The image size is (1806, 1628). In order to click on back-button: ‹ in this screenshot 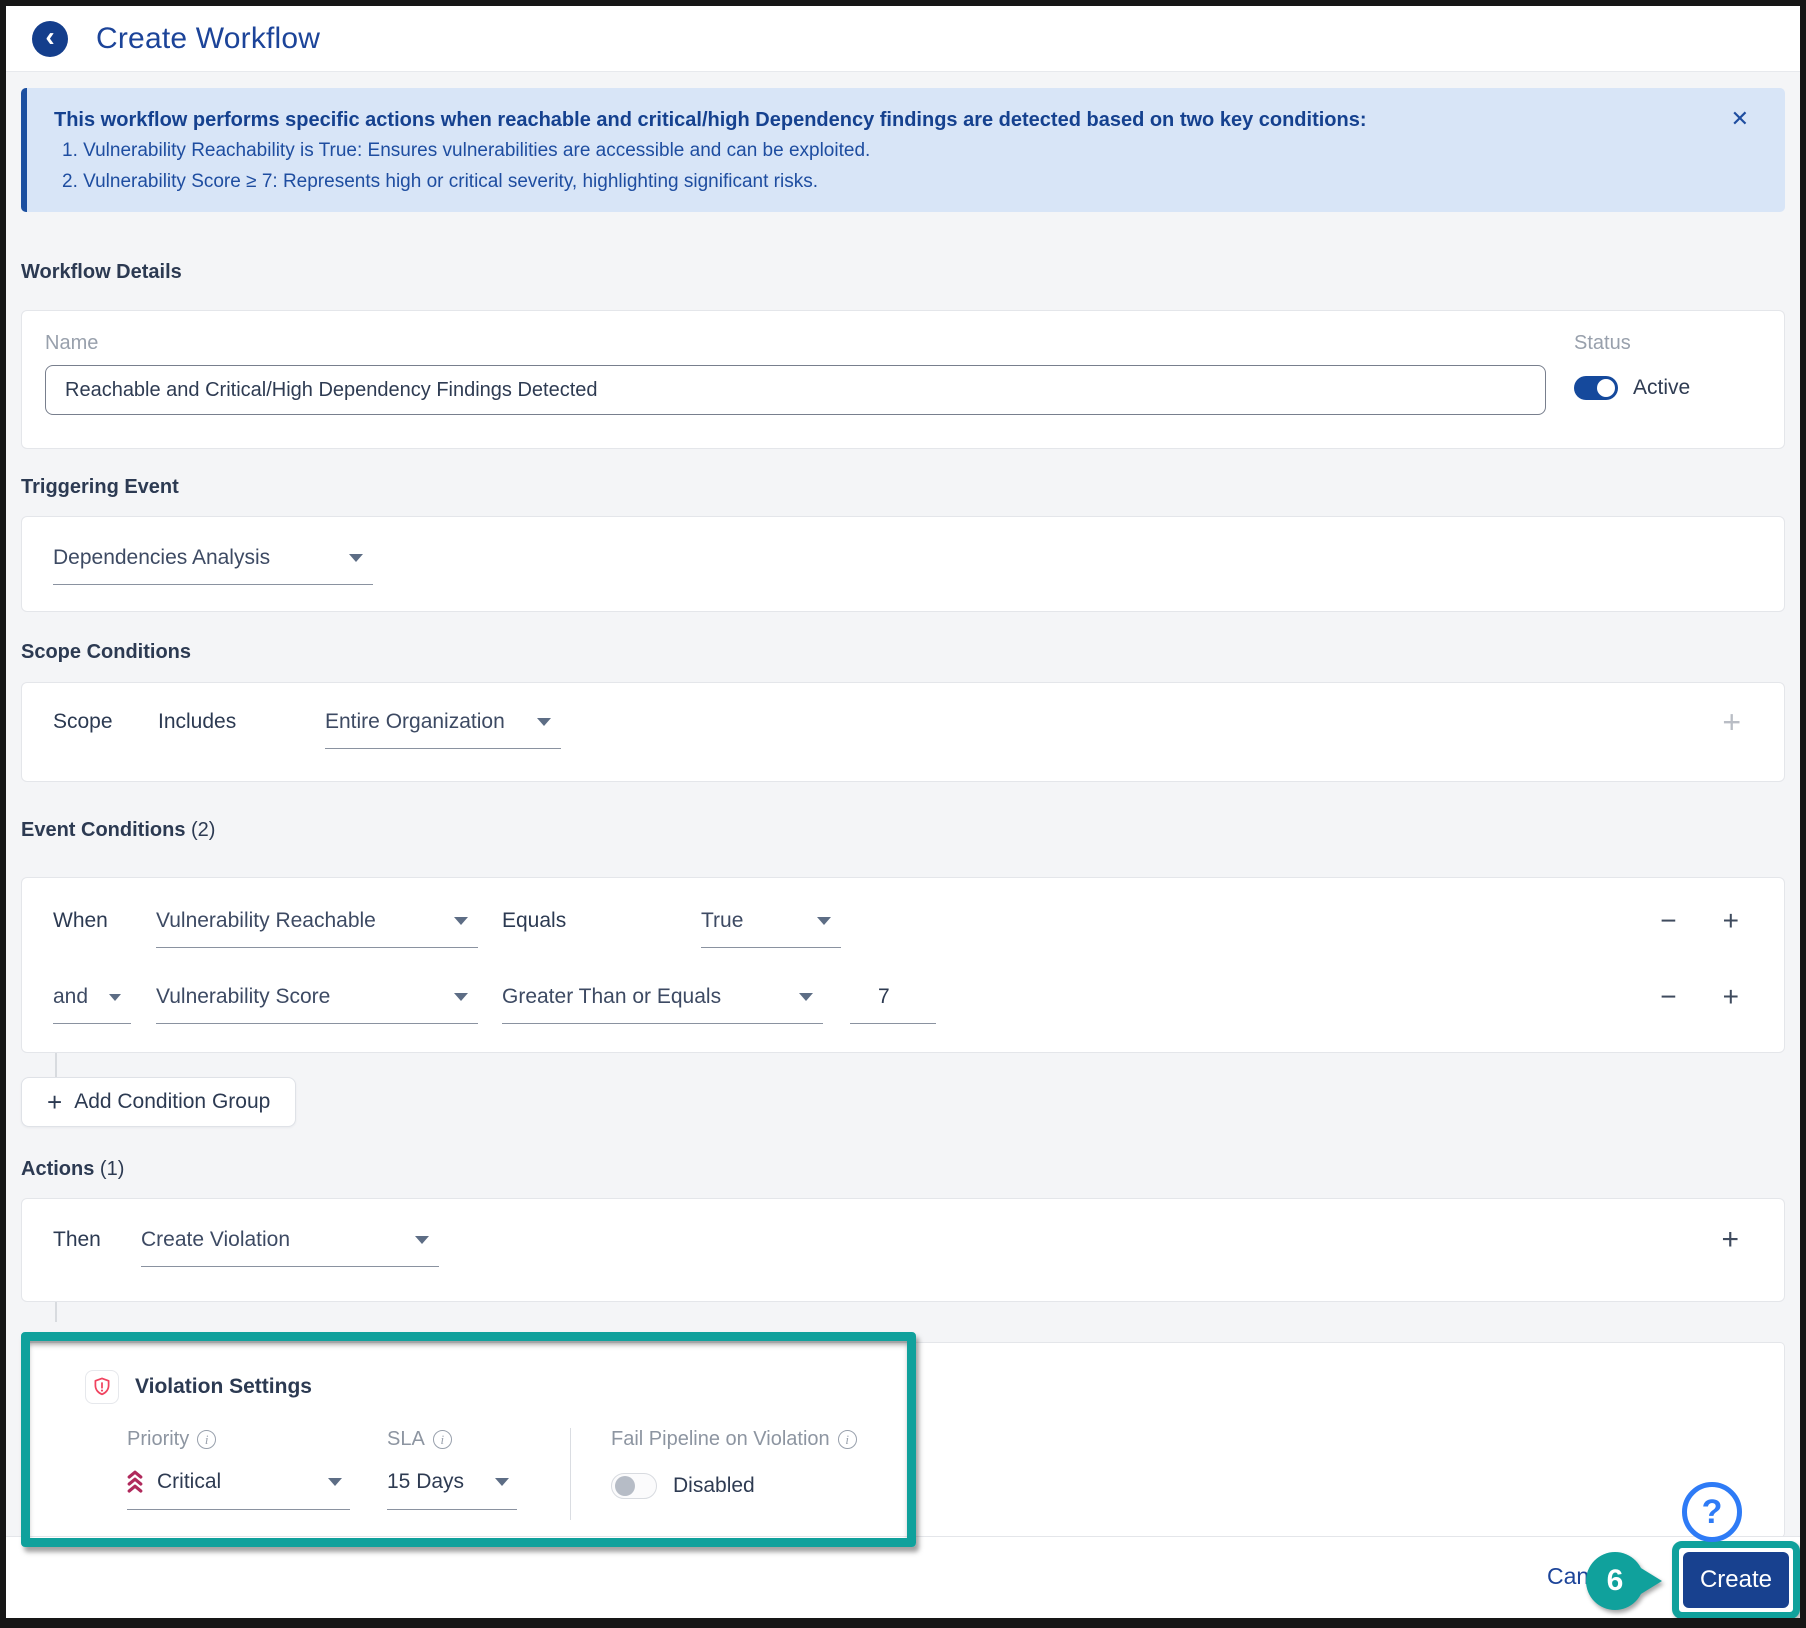, I will do `click(50, 38)`.